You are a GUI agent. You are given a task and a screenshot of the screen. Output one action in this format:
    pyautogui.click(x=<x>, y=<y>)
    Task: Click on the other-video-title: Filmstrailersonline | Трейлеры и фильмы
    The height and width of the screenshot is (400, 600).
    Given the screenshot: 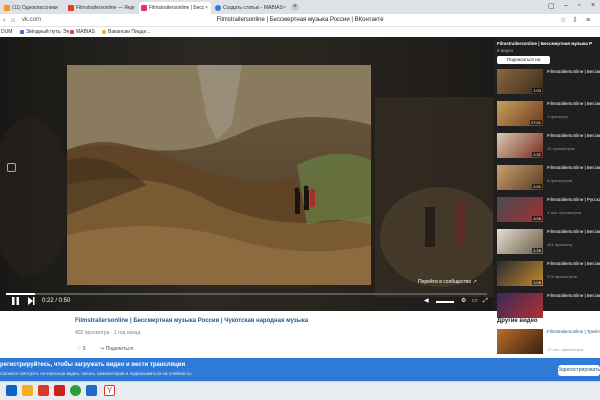 What is the action you would take?
    pyautogui.click(x=573, y=331)
    